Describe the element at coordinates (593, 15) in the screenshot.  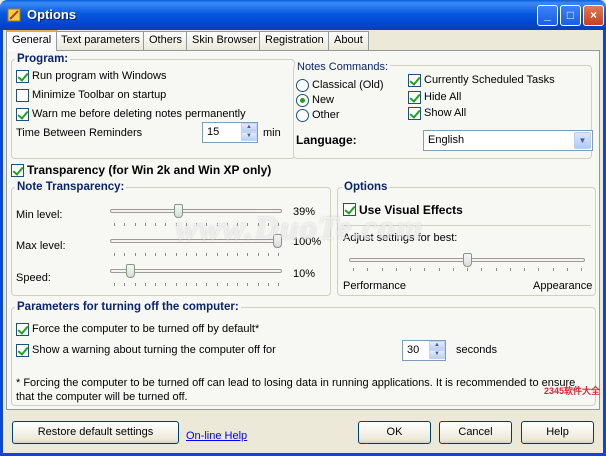
I see `close-button: ×` at that location.